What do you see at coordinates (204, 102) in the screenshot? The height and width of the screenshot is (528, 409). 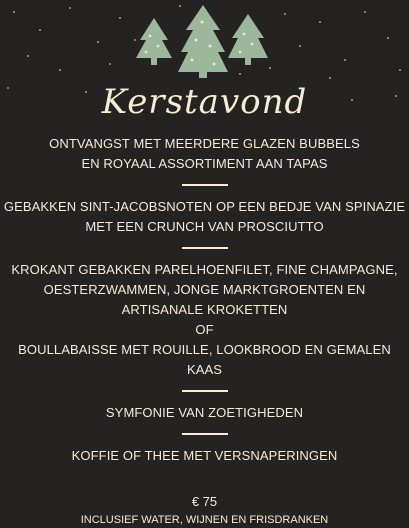 I see `menu-title: Kerstavond` at bounding box center [204, 102].